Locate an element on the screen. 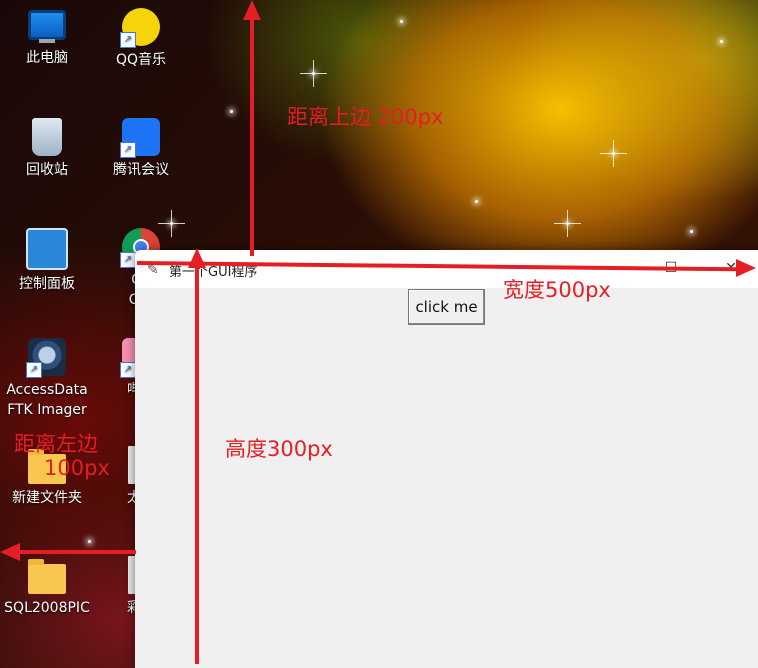  annotation-left-line1: 距离左边 is located at coordinates (56, 444).